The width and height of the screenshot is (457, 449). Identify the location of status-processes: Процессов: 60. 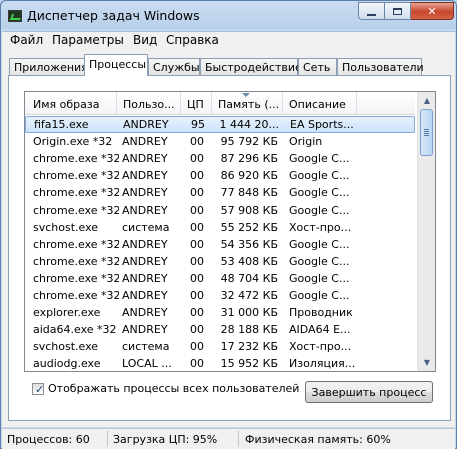
(48, 439).